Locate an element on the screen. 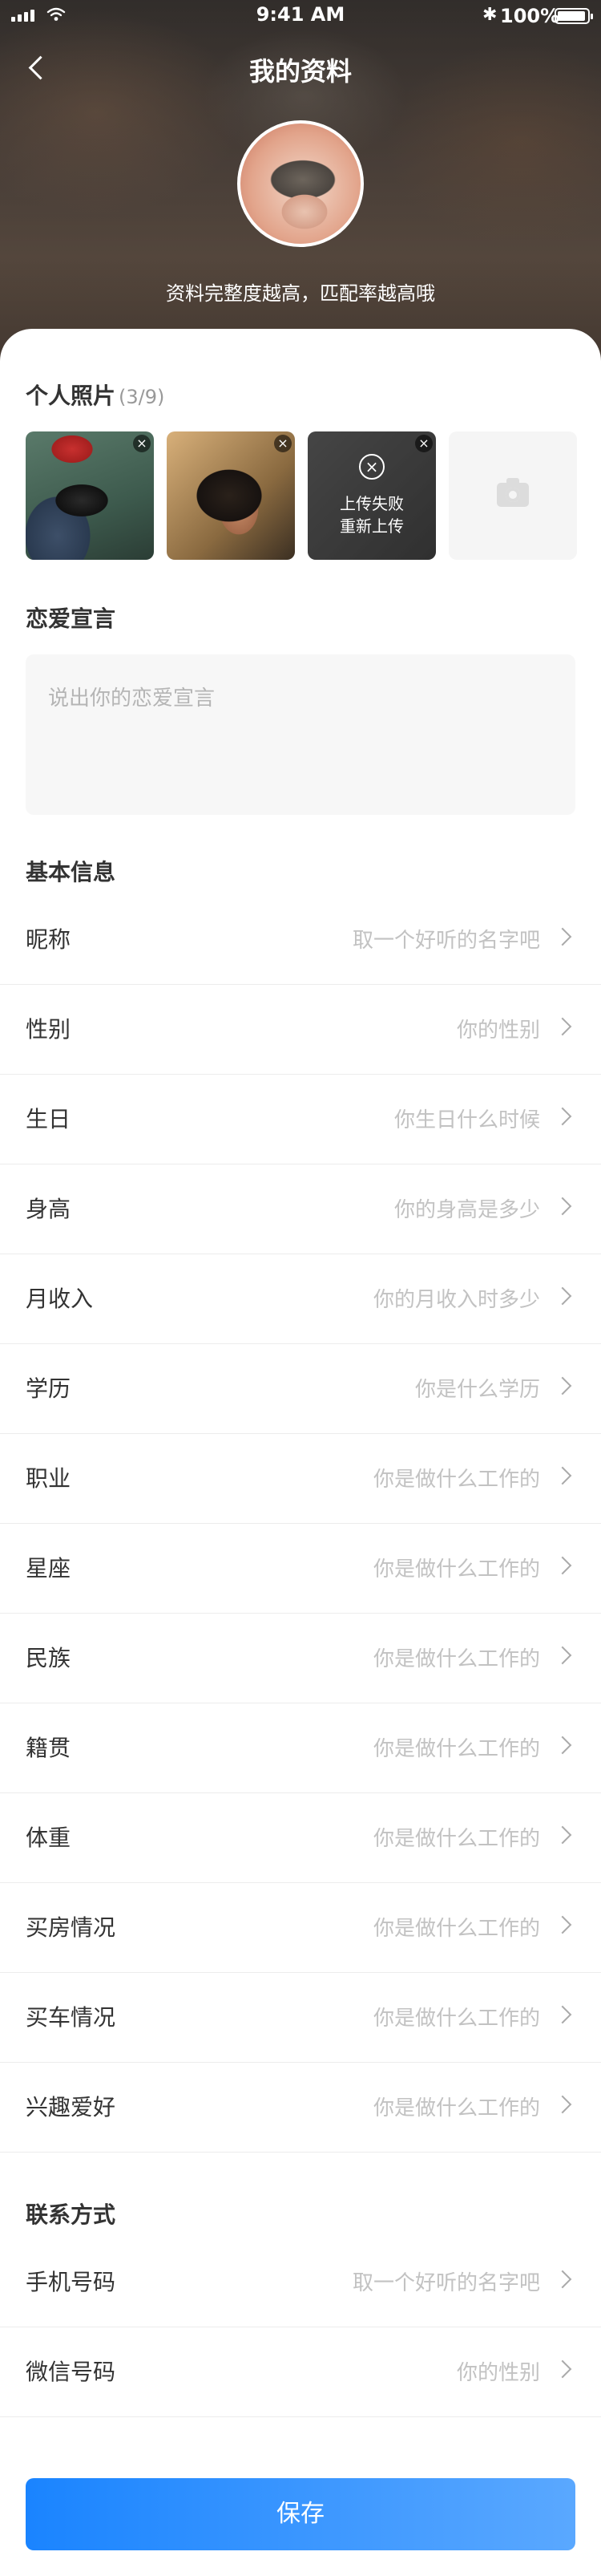  row-value: 你生日什么时候 is located at coordinates (467, 1120).